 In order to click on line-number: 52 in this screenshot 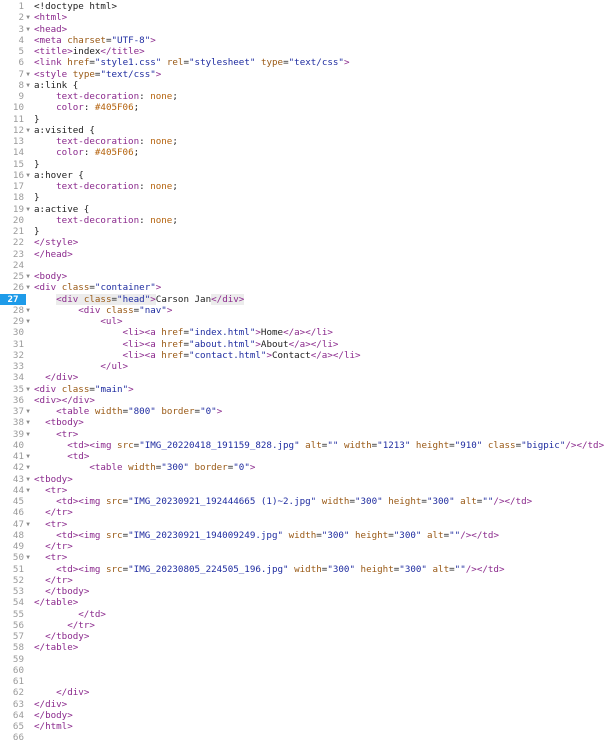, I will do `click(13, 580)`.